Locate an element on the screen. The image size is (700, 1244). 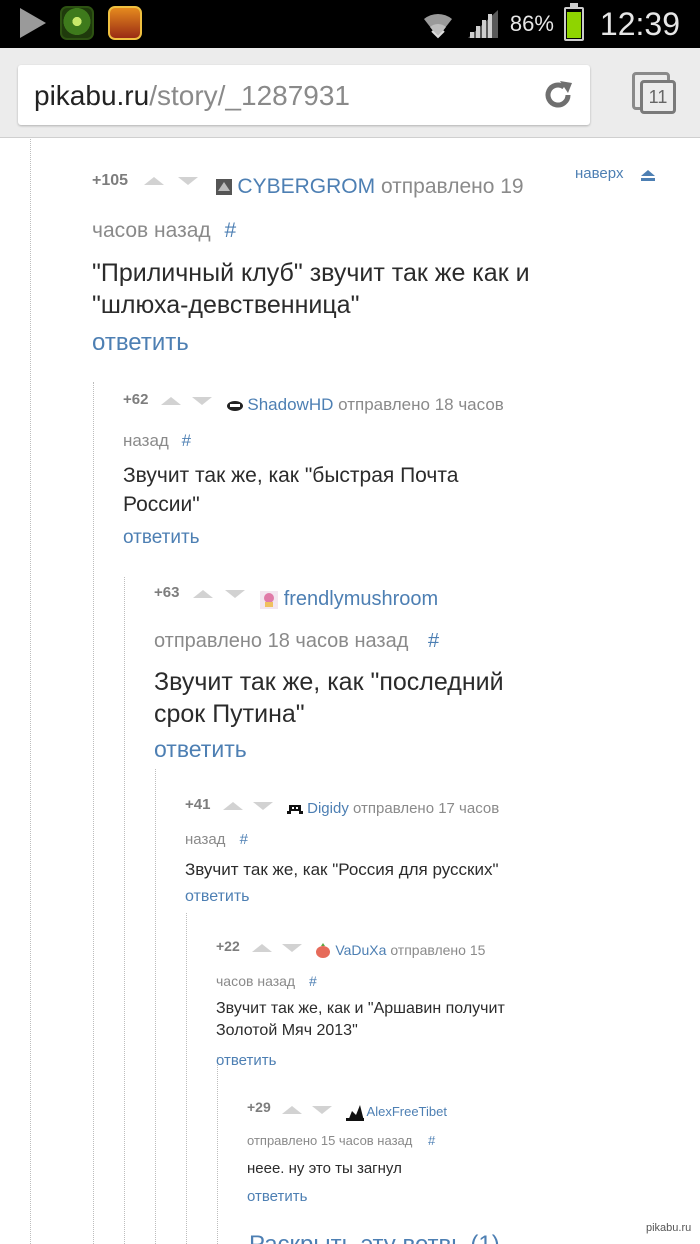
comment-header: +62 ShadowHD отправлено 18 часов is located at coordinates (313, 403).